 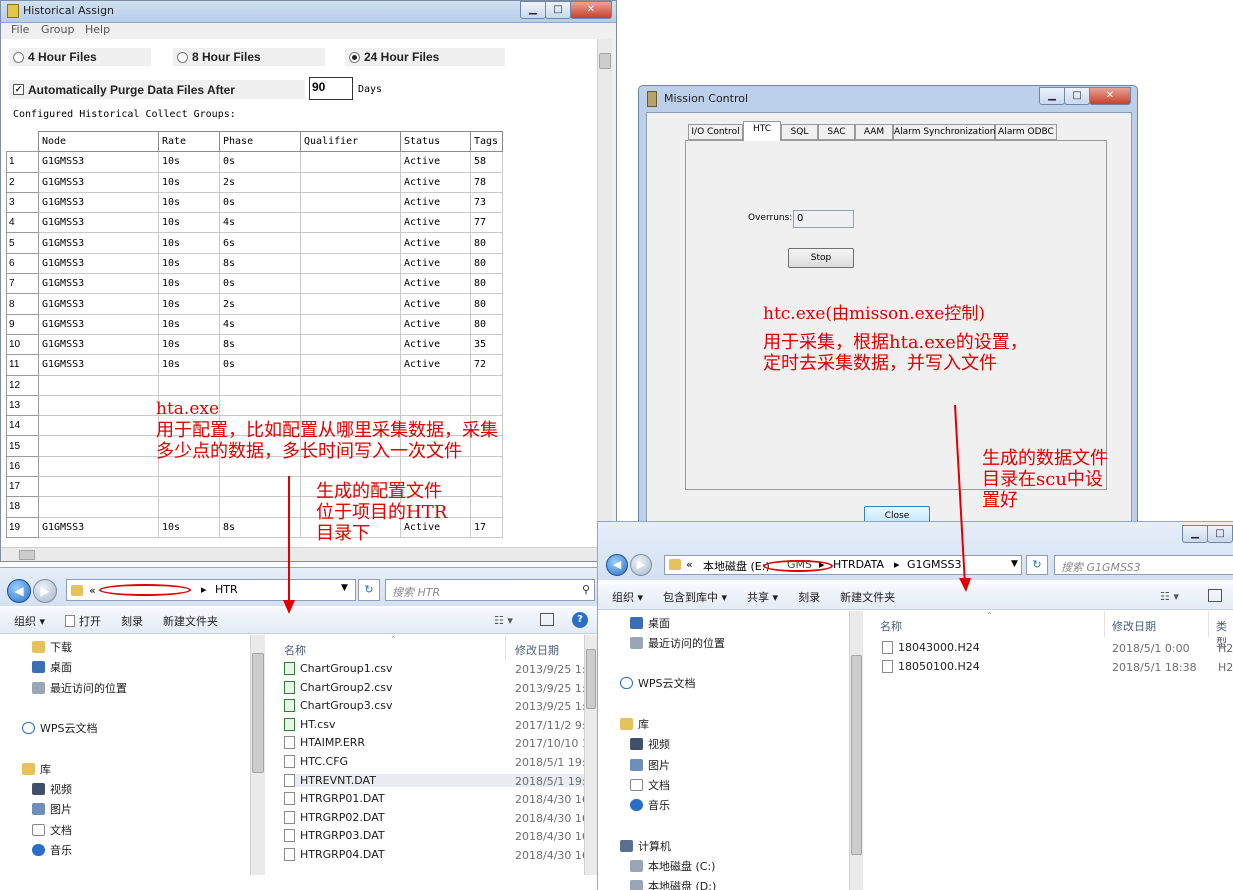 What do you see at coordinates (627, 509) in the screenshot?
I see `annotation-arrows` at bounding box center [627, 509].